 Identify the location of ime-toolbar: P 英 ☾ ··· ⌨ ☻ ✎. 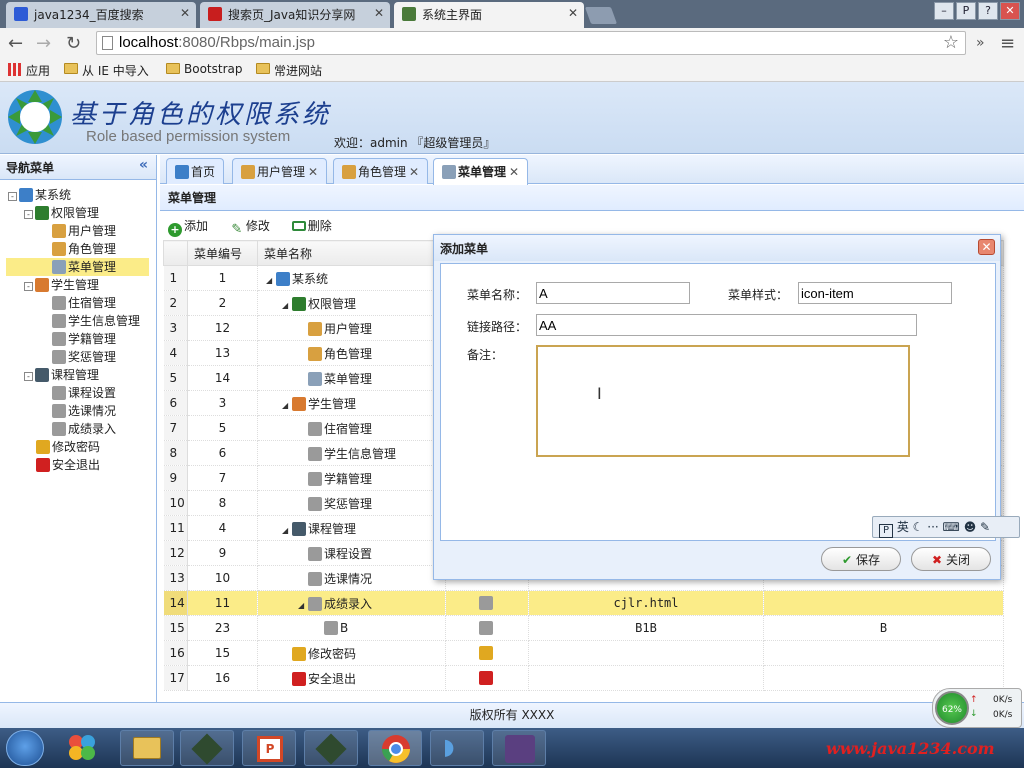
(946, 527).